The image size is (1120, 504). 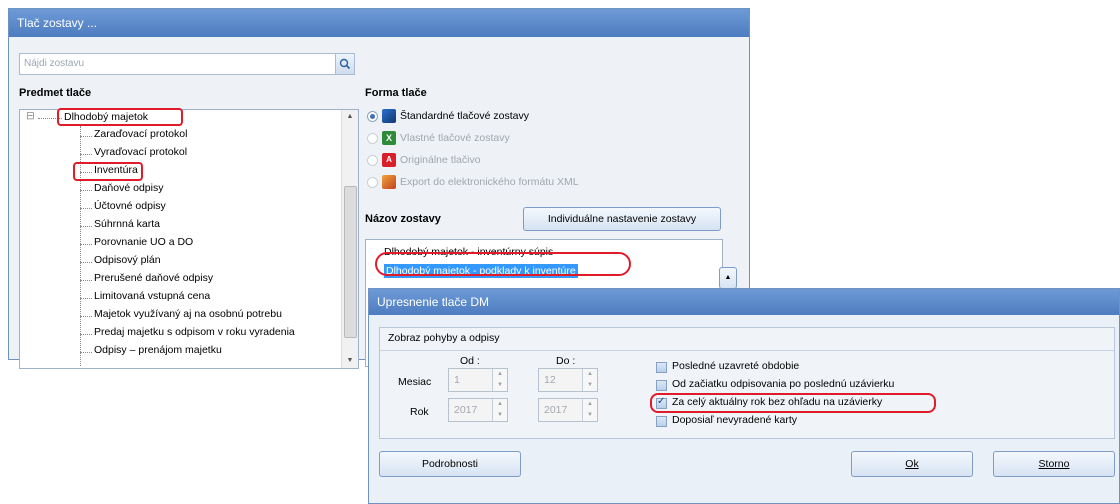 What do you see at coordinates (127, 260) in the screenshot?
I see `tree-item: Odpisový plán` at bounding box center [127, 260].